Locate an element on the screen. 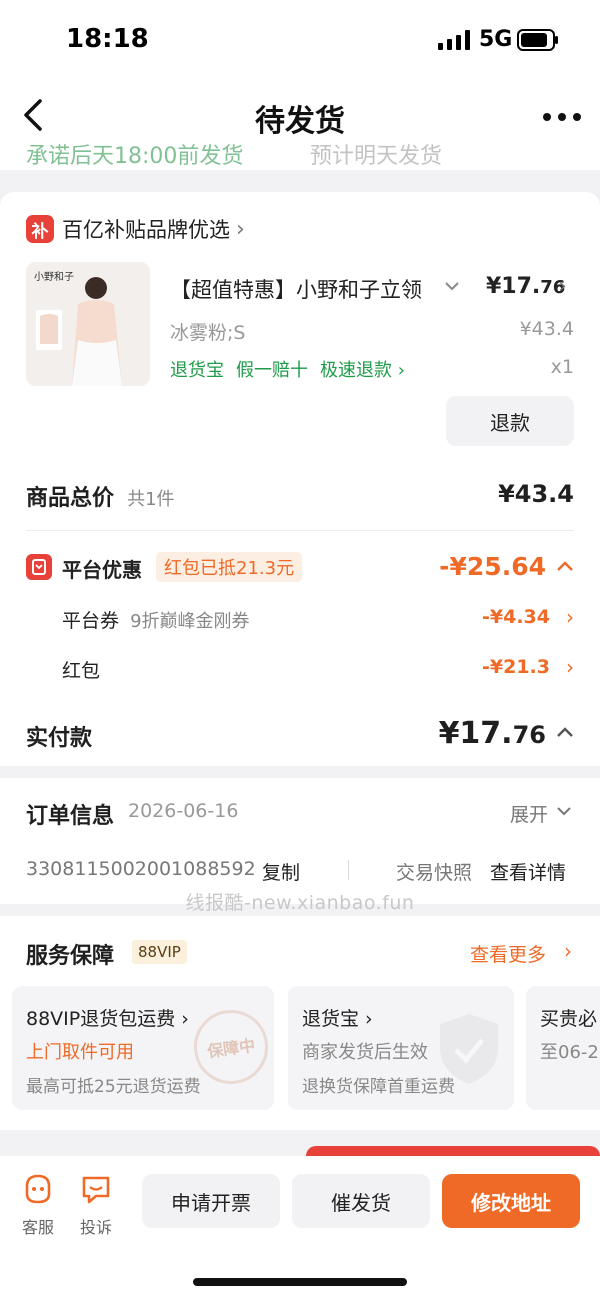 The width and height of the screenshot is (600, 1298). tag-fake-compensation: 假一赔十 is located at coordinates (272, 370).